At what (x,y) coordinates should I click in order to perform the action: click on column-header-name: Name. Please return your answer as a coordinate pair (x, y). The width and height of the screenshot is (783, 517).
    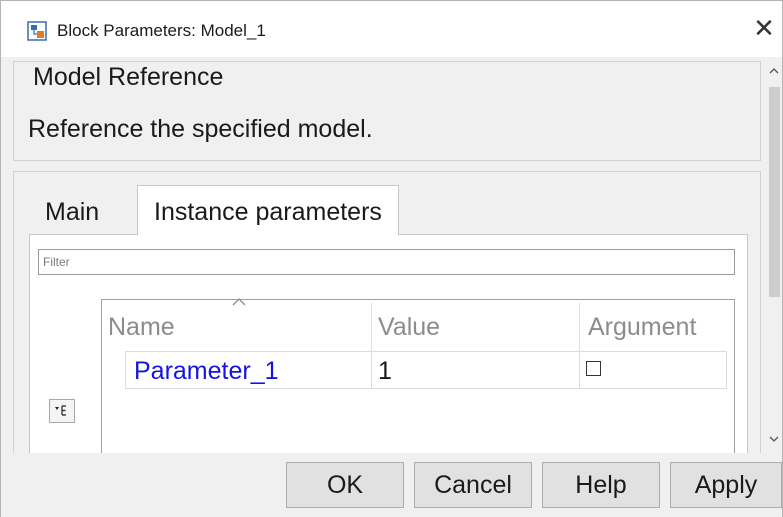
    Looking at the image, I should click on (141, 327).